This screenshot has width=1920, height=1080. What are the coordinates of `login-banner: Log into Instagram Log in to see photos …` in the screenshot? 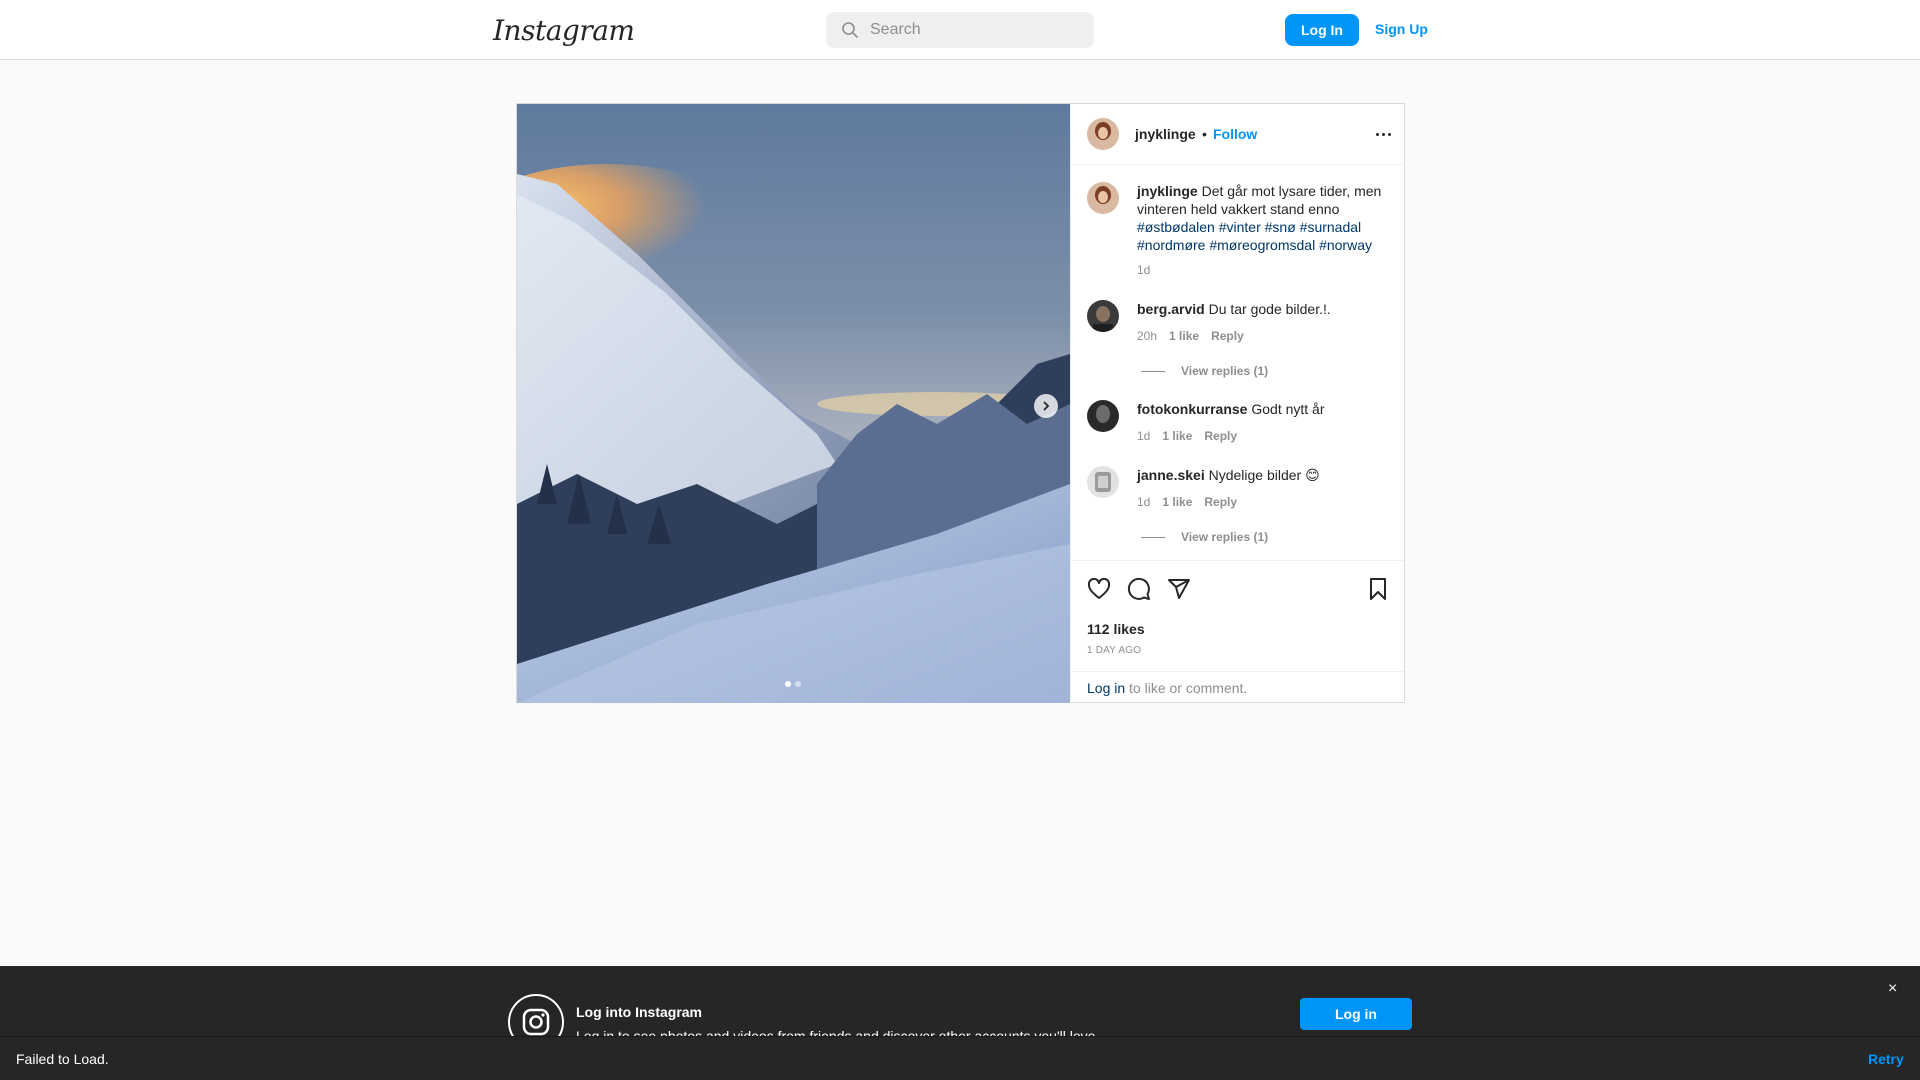 It's located at (960, 1001).